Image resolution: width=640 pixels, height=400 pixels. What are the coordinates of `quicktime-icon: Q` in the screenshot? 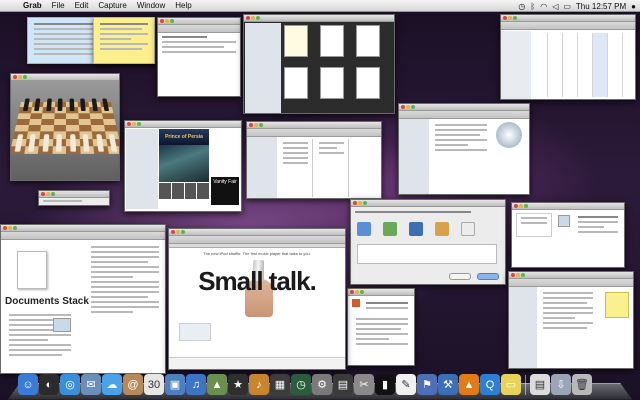 It's located at (490, 384).